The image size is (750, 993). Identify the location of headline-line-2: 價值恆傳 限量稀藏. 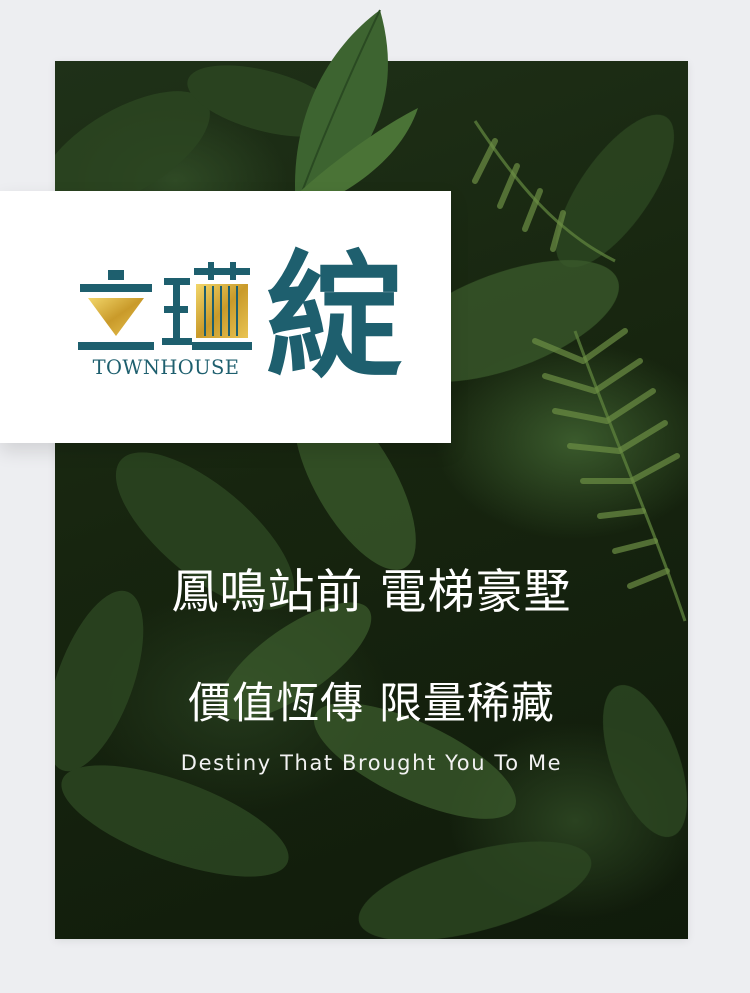
(371, 704).